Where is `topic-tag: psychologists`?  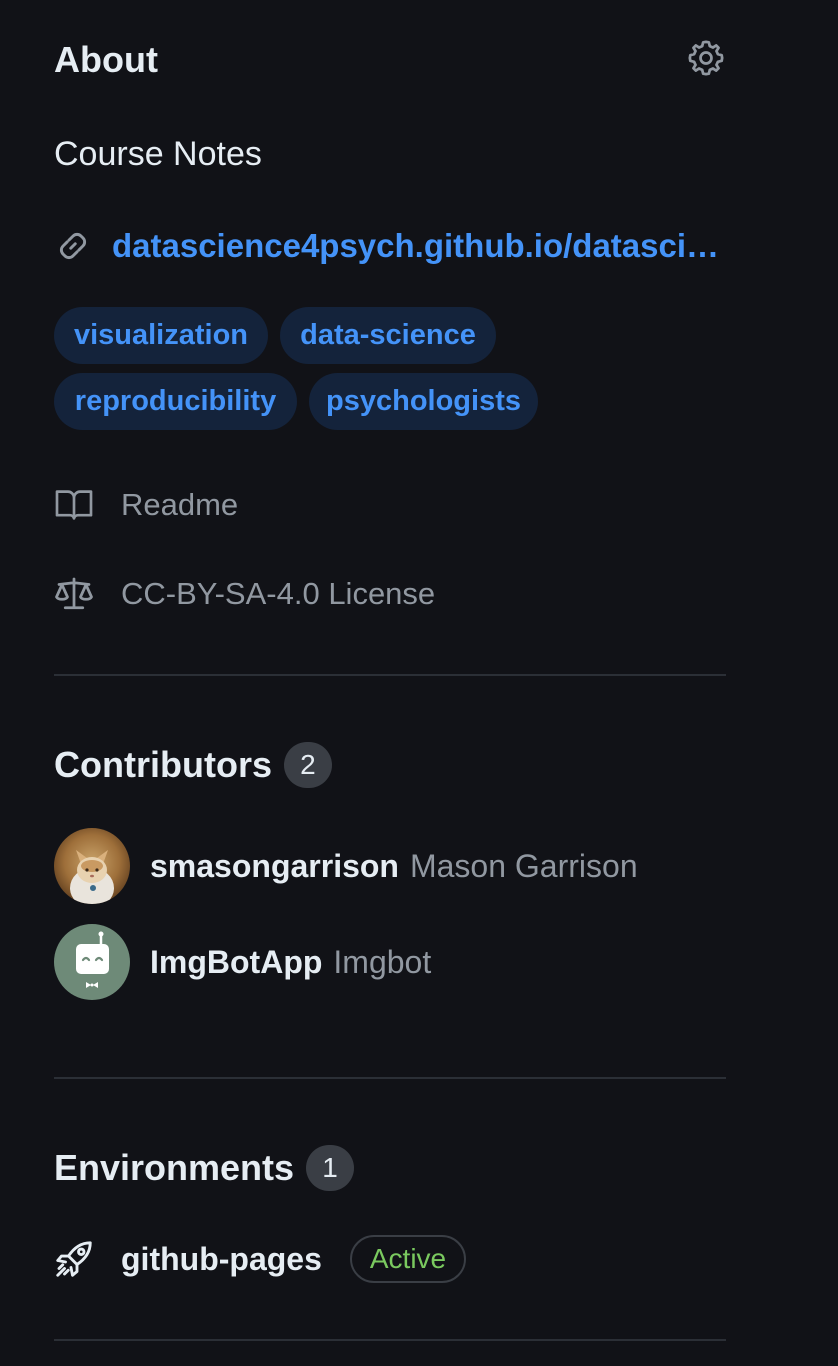
topic-tag: psychologists is located at coordinates (423, 401).